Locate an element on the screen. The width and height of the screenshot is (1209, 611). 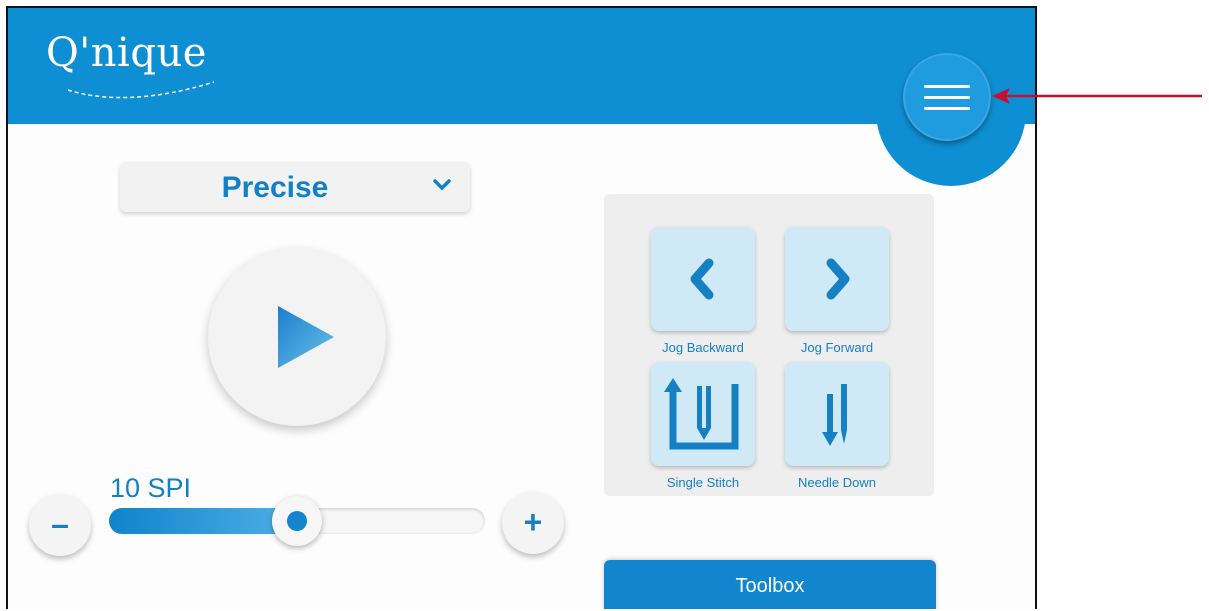
decrease-spi-button: – is located at coordinates (60, 525).